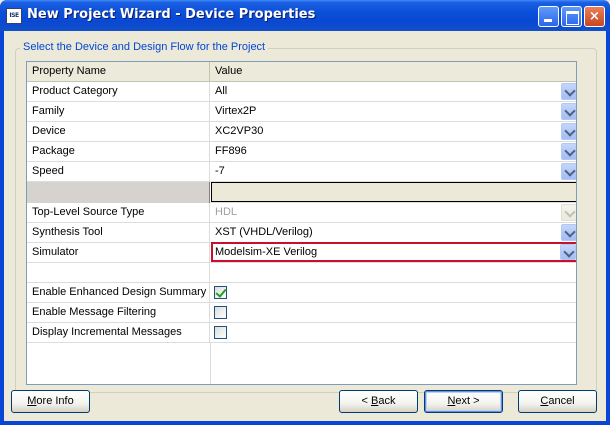 This screenshot has height=425, width=610. Describe the element at coordinates (594, 16) in the screenshot. I see `close-button: ×` at that location.